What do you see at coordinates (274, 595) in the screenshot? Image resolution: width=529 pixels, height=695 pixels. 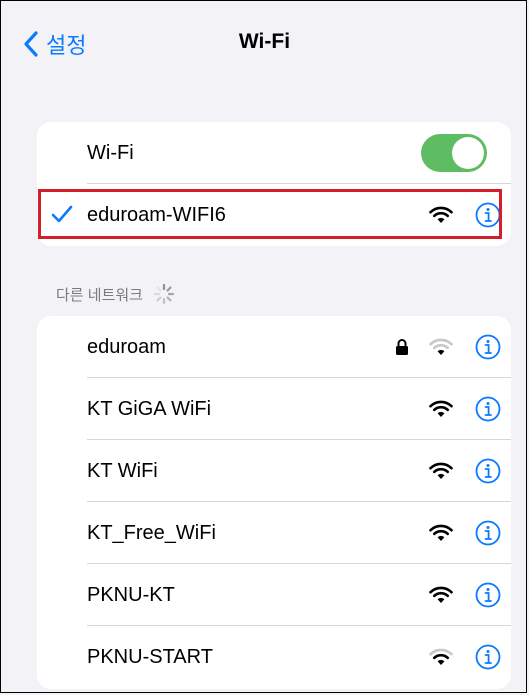 I see `network-row-pknu-kt: PKNU-KT` at bounding box center [274, 595].